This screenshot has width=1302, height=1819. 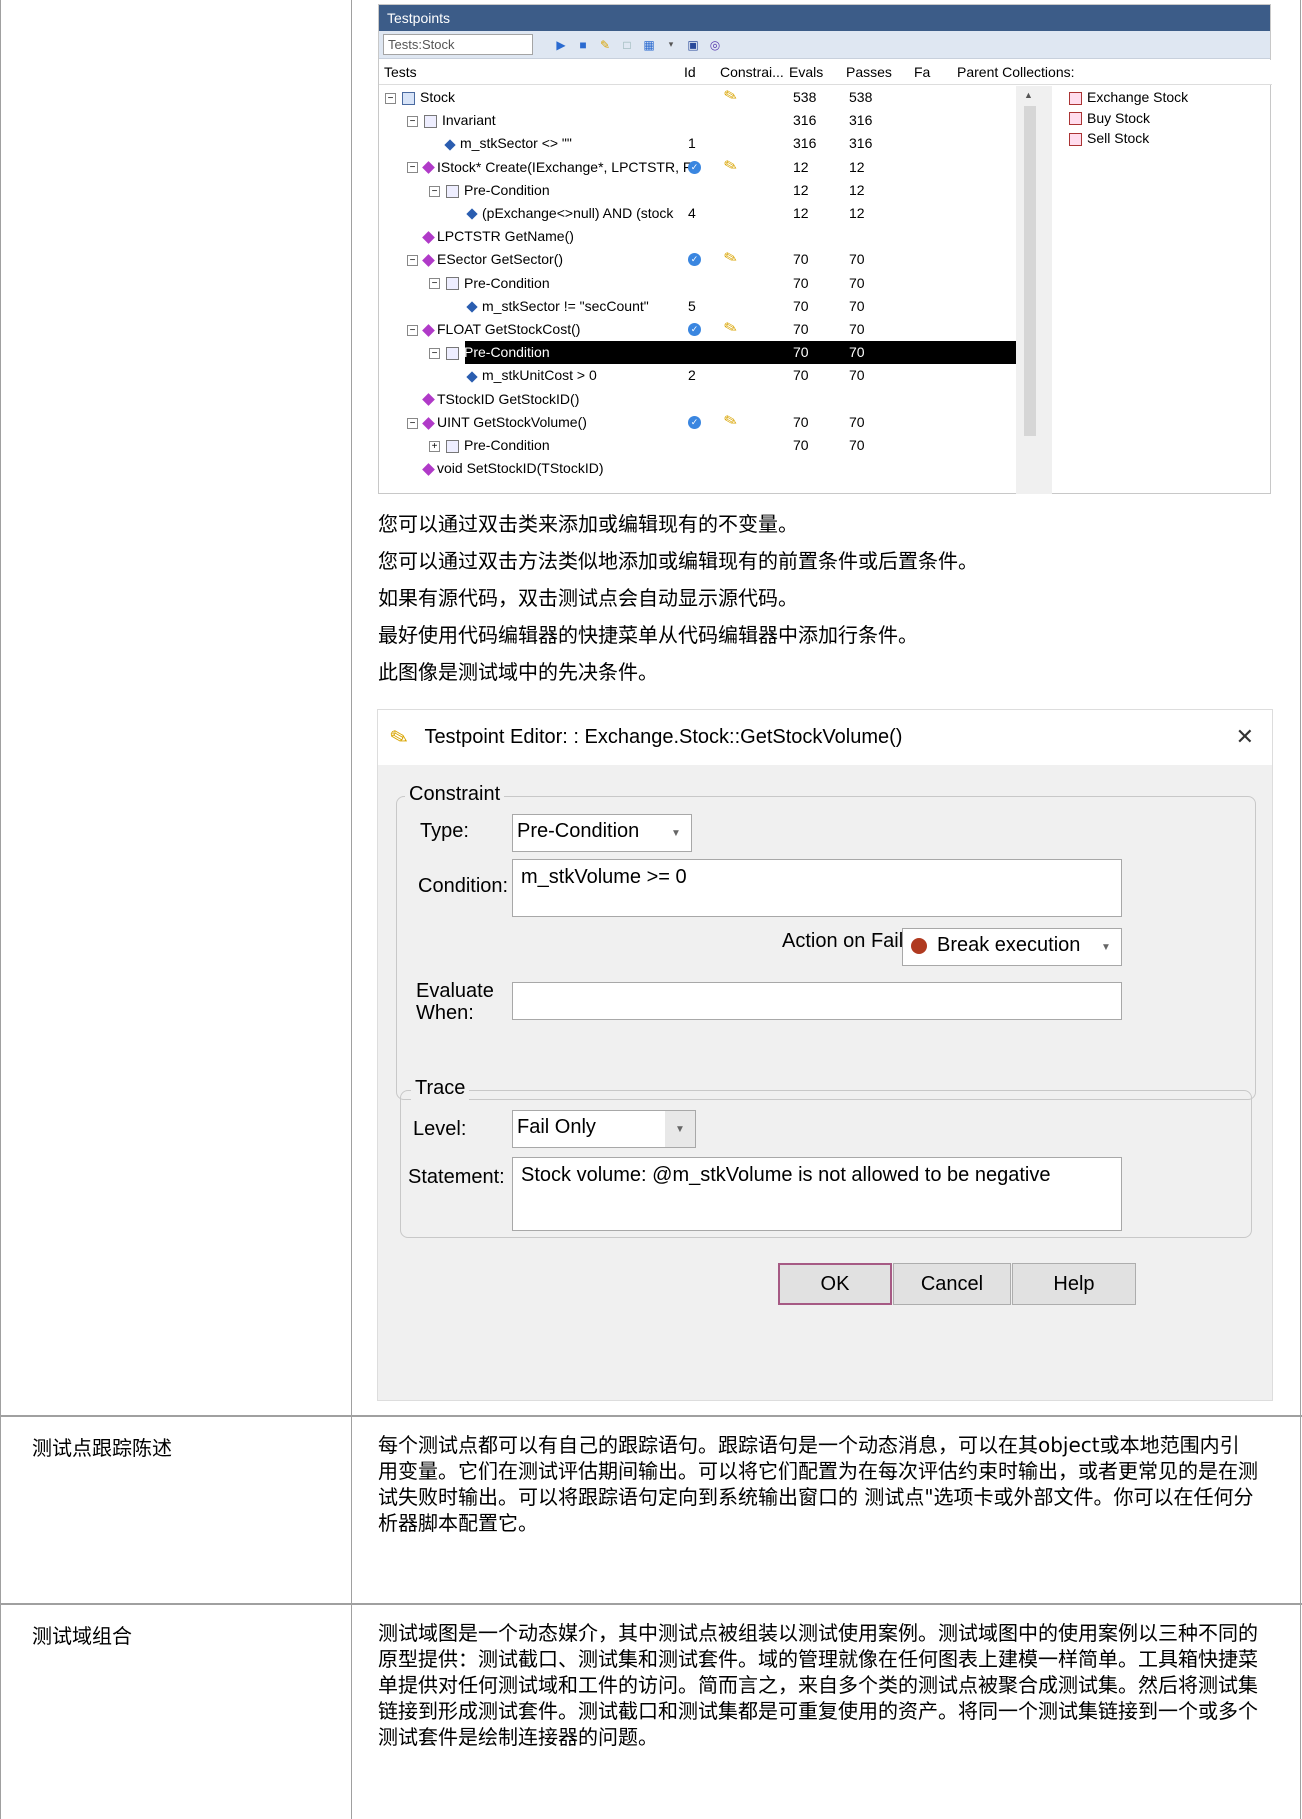 I want to click on level-select: Fail Only ▼, so click(x=604, y=1129).